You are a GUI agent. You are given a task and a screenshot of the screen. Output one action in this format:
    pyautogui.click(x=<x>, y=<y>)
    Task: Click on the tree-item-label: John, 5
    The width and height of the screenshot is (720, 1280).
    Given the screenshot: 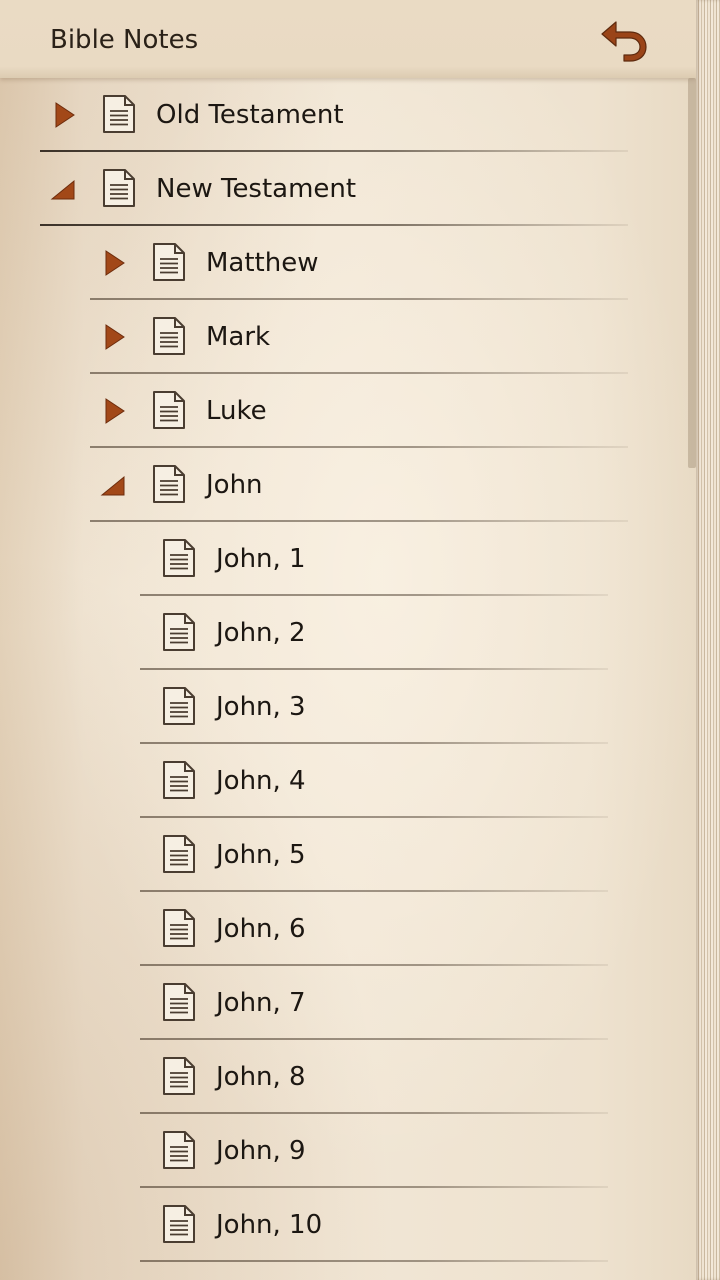 What is the action you would take?
    pyautogui.click(x=261, y=855)
    